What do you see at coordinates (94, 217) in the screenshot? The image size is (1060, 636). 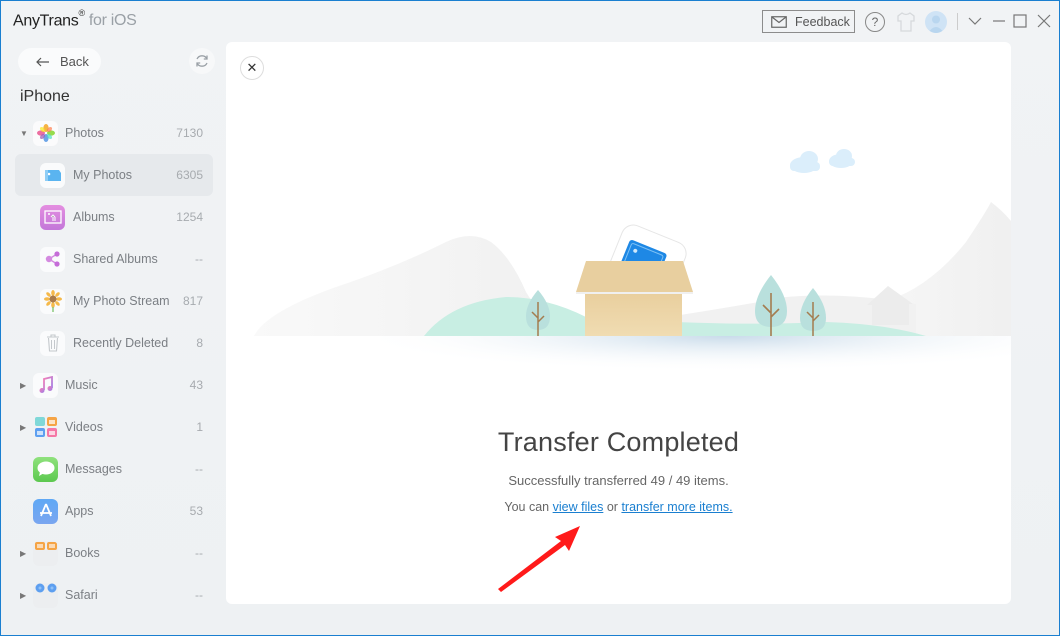 I see `sidebar-item-label: Albums` at bounding box center [94, 217].